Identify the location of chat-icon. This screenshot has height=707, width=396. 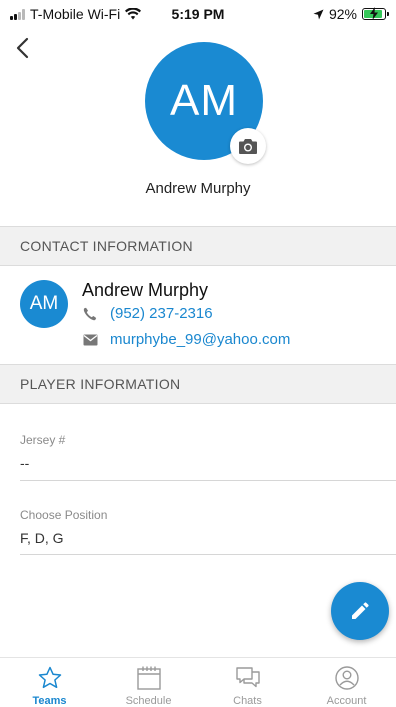
(247, 677).